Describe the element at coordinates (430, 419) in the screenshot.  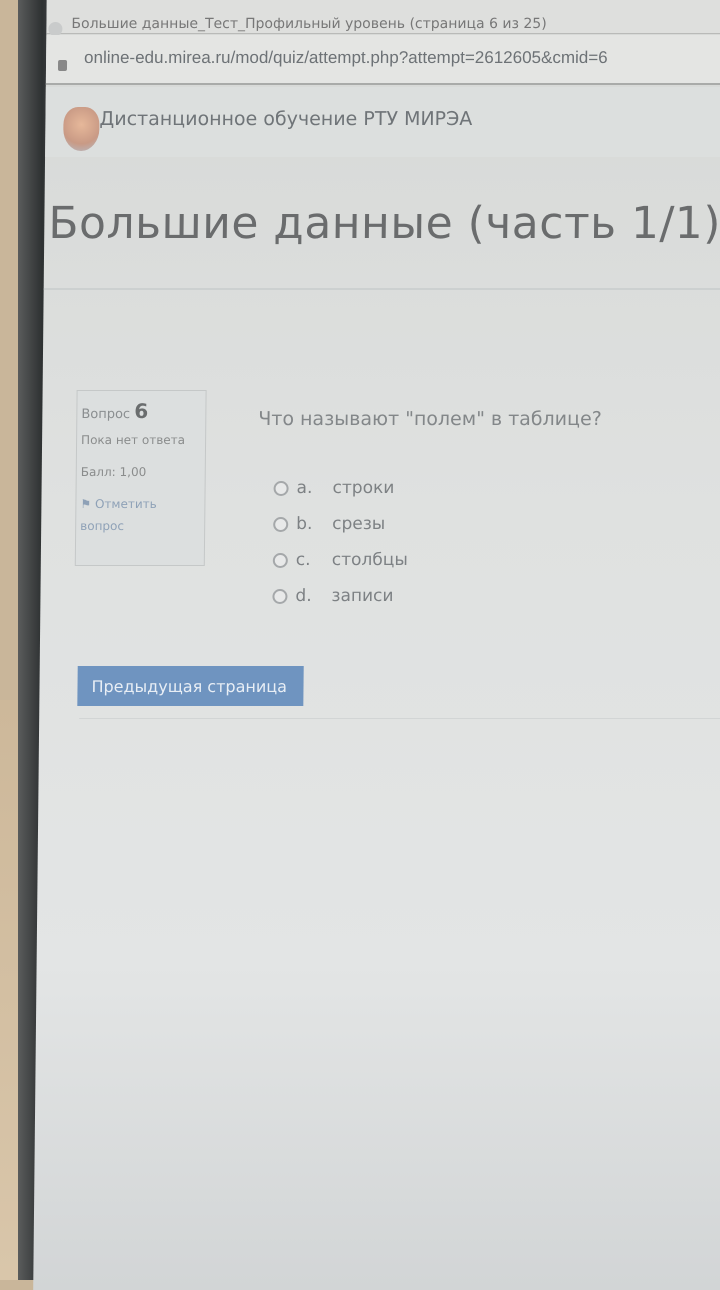
I see `question-text: Что называют "полем" в таблице?` at that location.